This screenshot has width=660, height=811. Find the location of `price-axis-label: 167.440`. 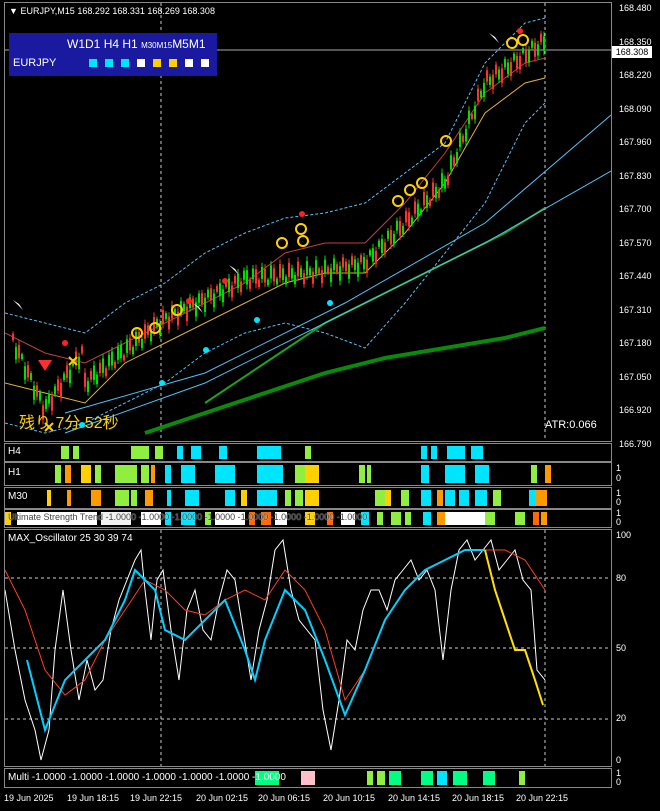

price-axis-label: 167.440 is located at coordinates (635, 276).